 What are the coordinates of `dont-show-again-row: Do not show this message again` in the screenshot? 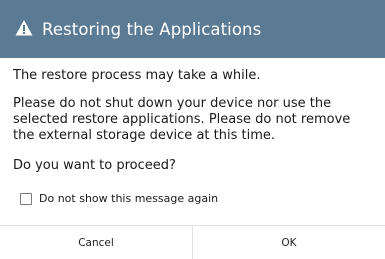 It's located at (119, 198).